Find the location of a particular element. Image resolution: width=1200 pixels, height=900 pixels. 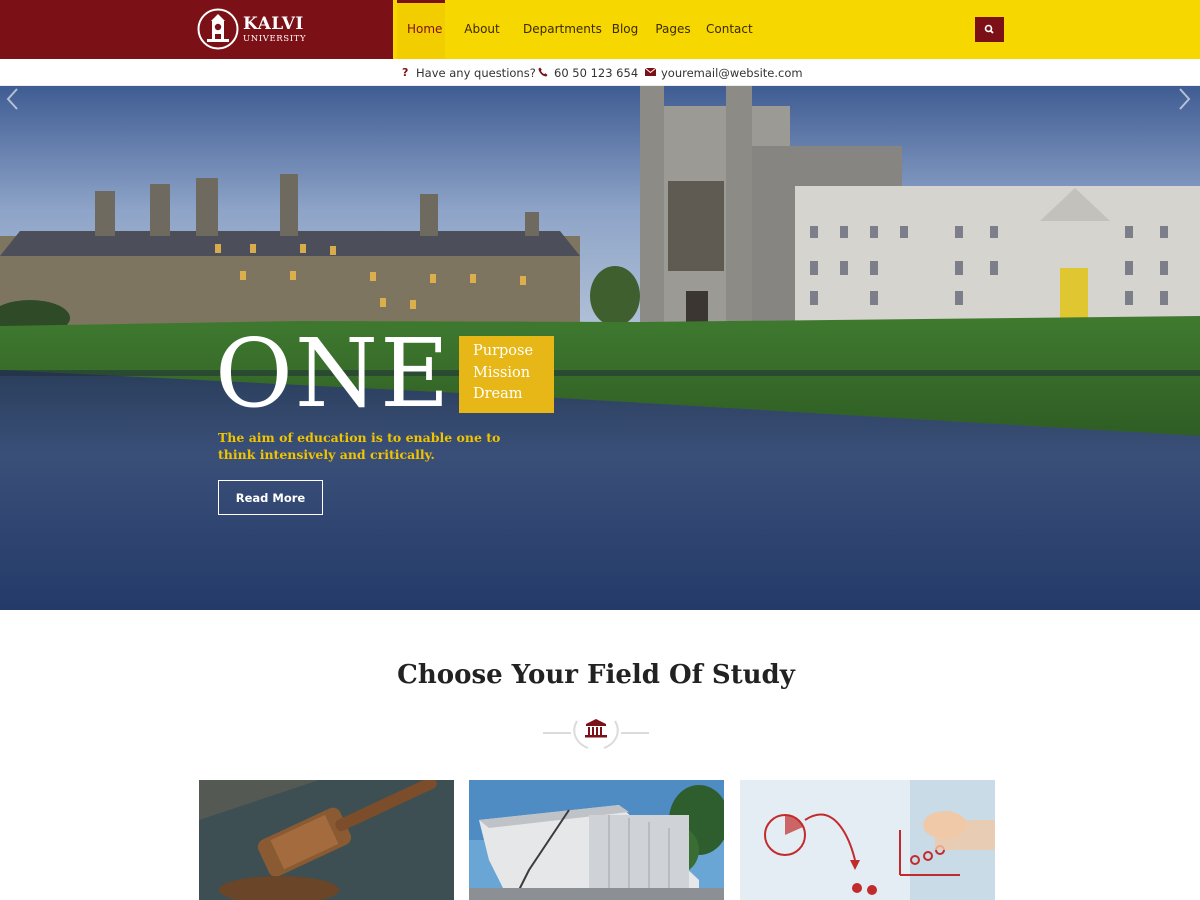

modern-building-photo is located at coordinates (596, 840).